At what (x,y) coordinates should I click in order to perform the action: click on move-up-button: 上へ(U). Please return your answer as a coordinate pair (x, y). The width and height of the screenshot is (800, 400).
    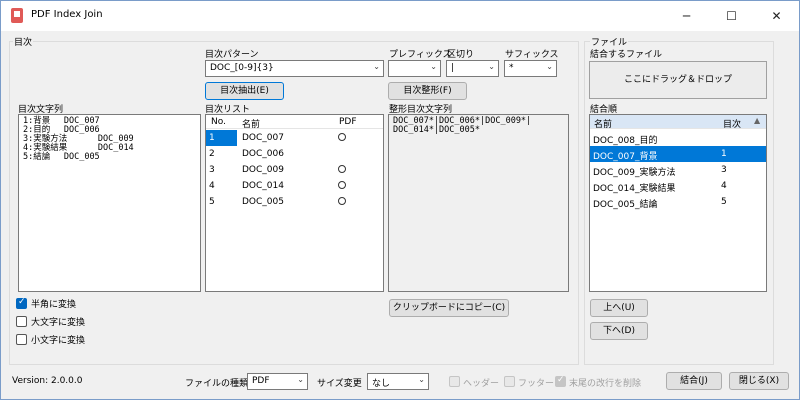
    Looking at the image, I should click on (619, 308).